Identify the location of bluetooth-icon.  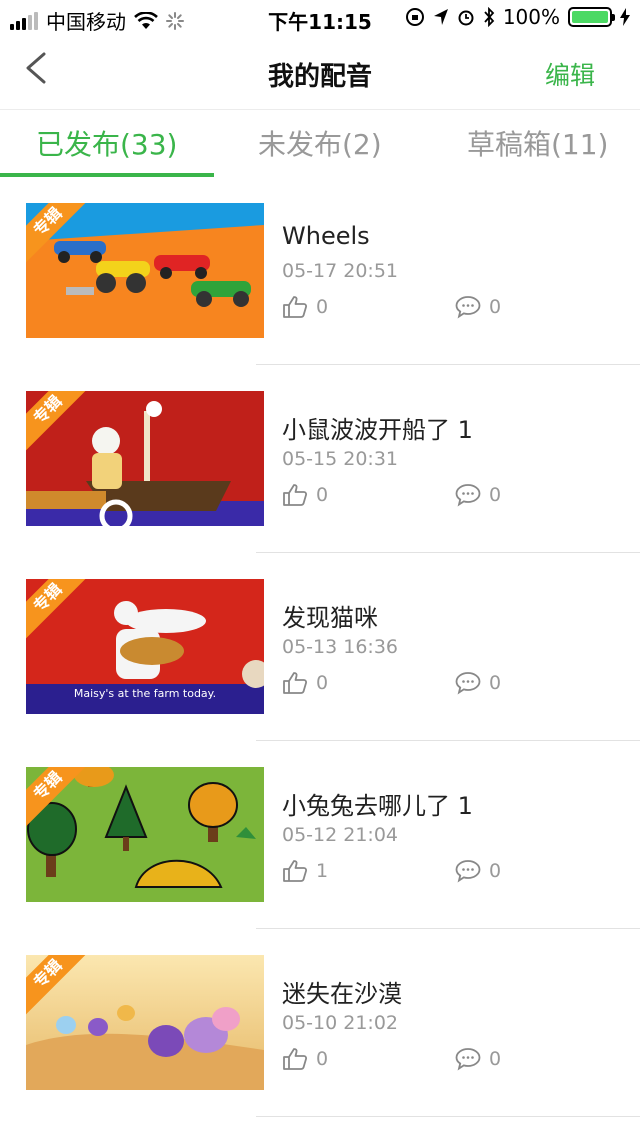
(489, 17).